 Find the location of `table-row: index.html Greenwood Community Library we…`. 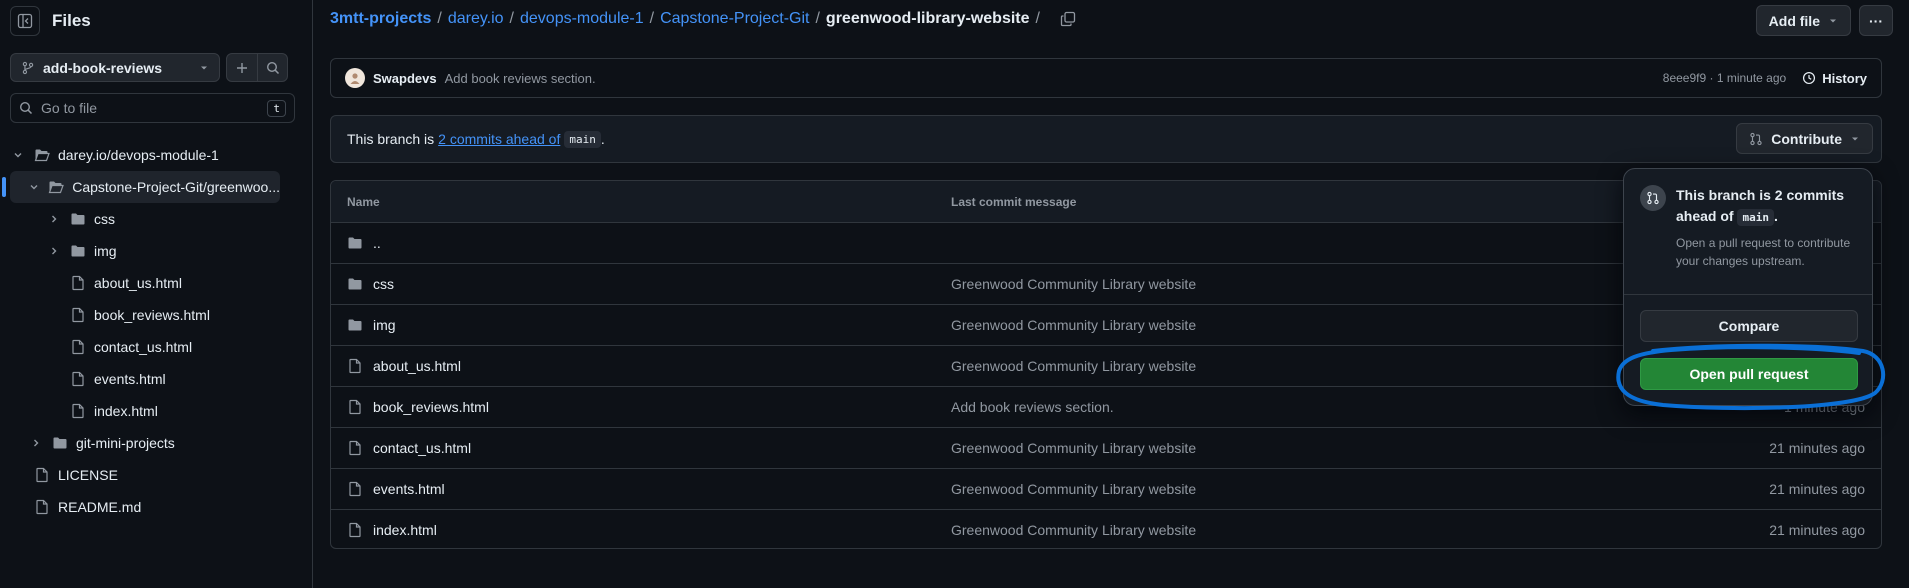

table-row: index.html Greenwood Community Library we… is located at coordinates (1106, 528).